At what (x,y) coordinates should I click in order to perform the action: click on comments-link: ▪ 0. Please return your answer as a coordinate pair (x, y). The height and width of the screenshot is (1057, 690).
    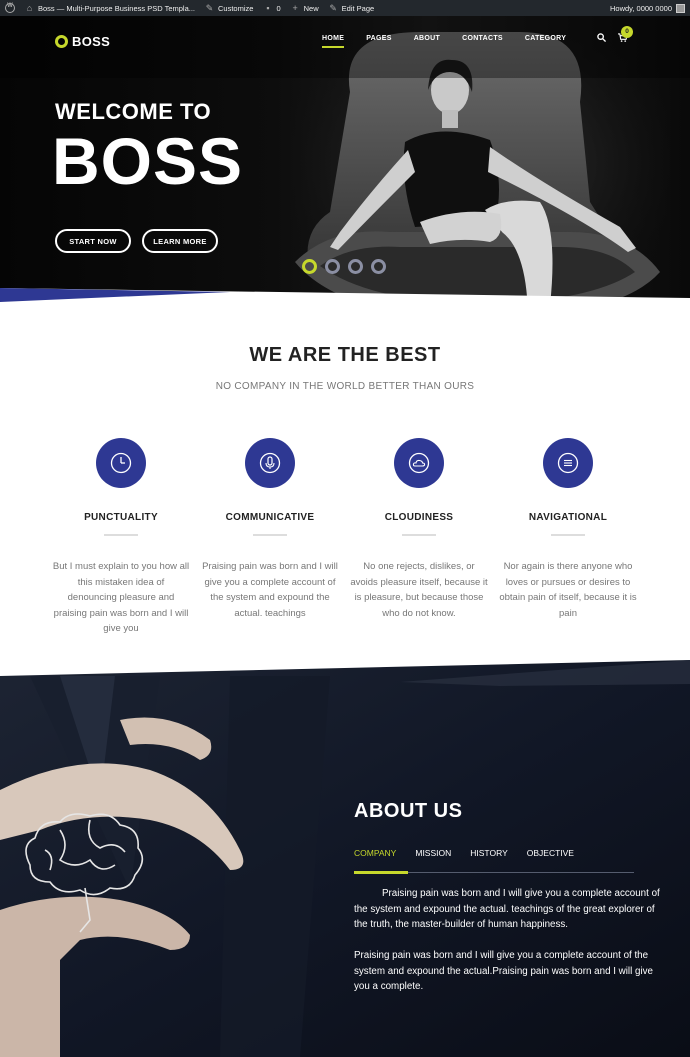
    Looking at the image, I should click on (271, 8).